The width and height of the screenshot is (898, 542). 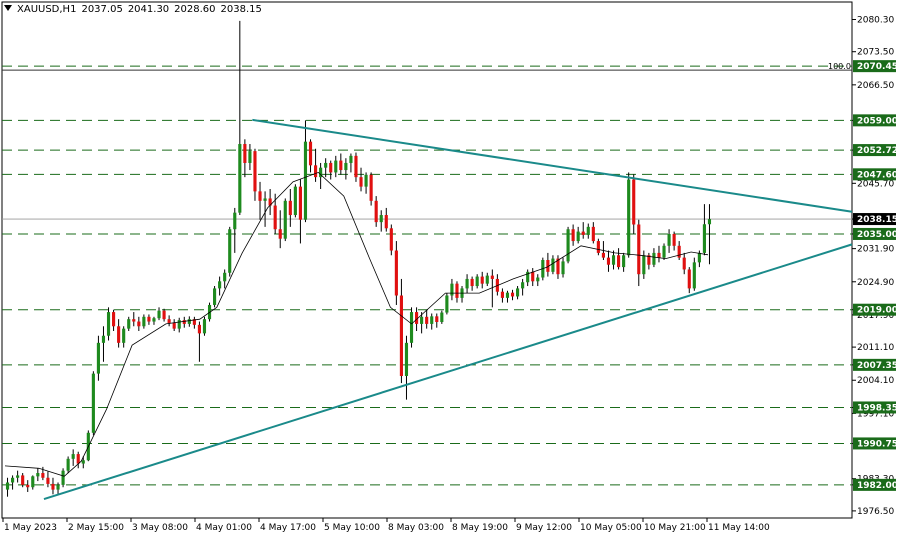 What do you see at coordinates (875, 283) in the screenshot?
I see `y-tick-label: 2024.90` at bounding box center [875, 283].